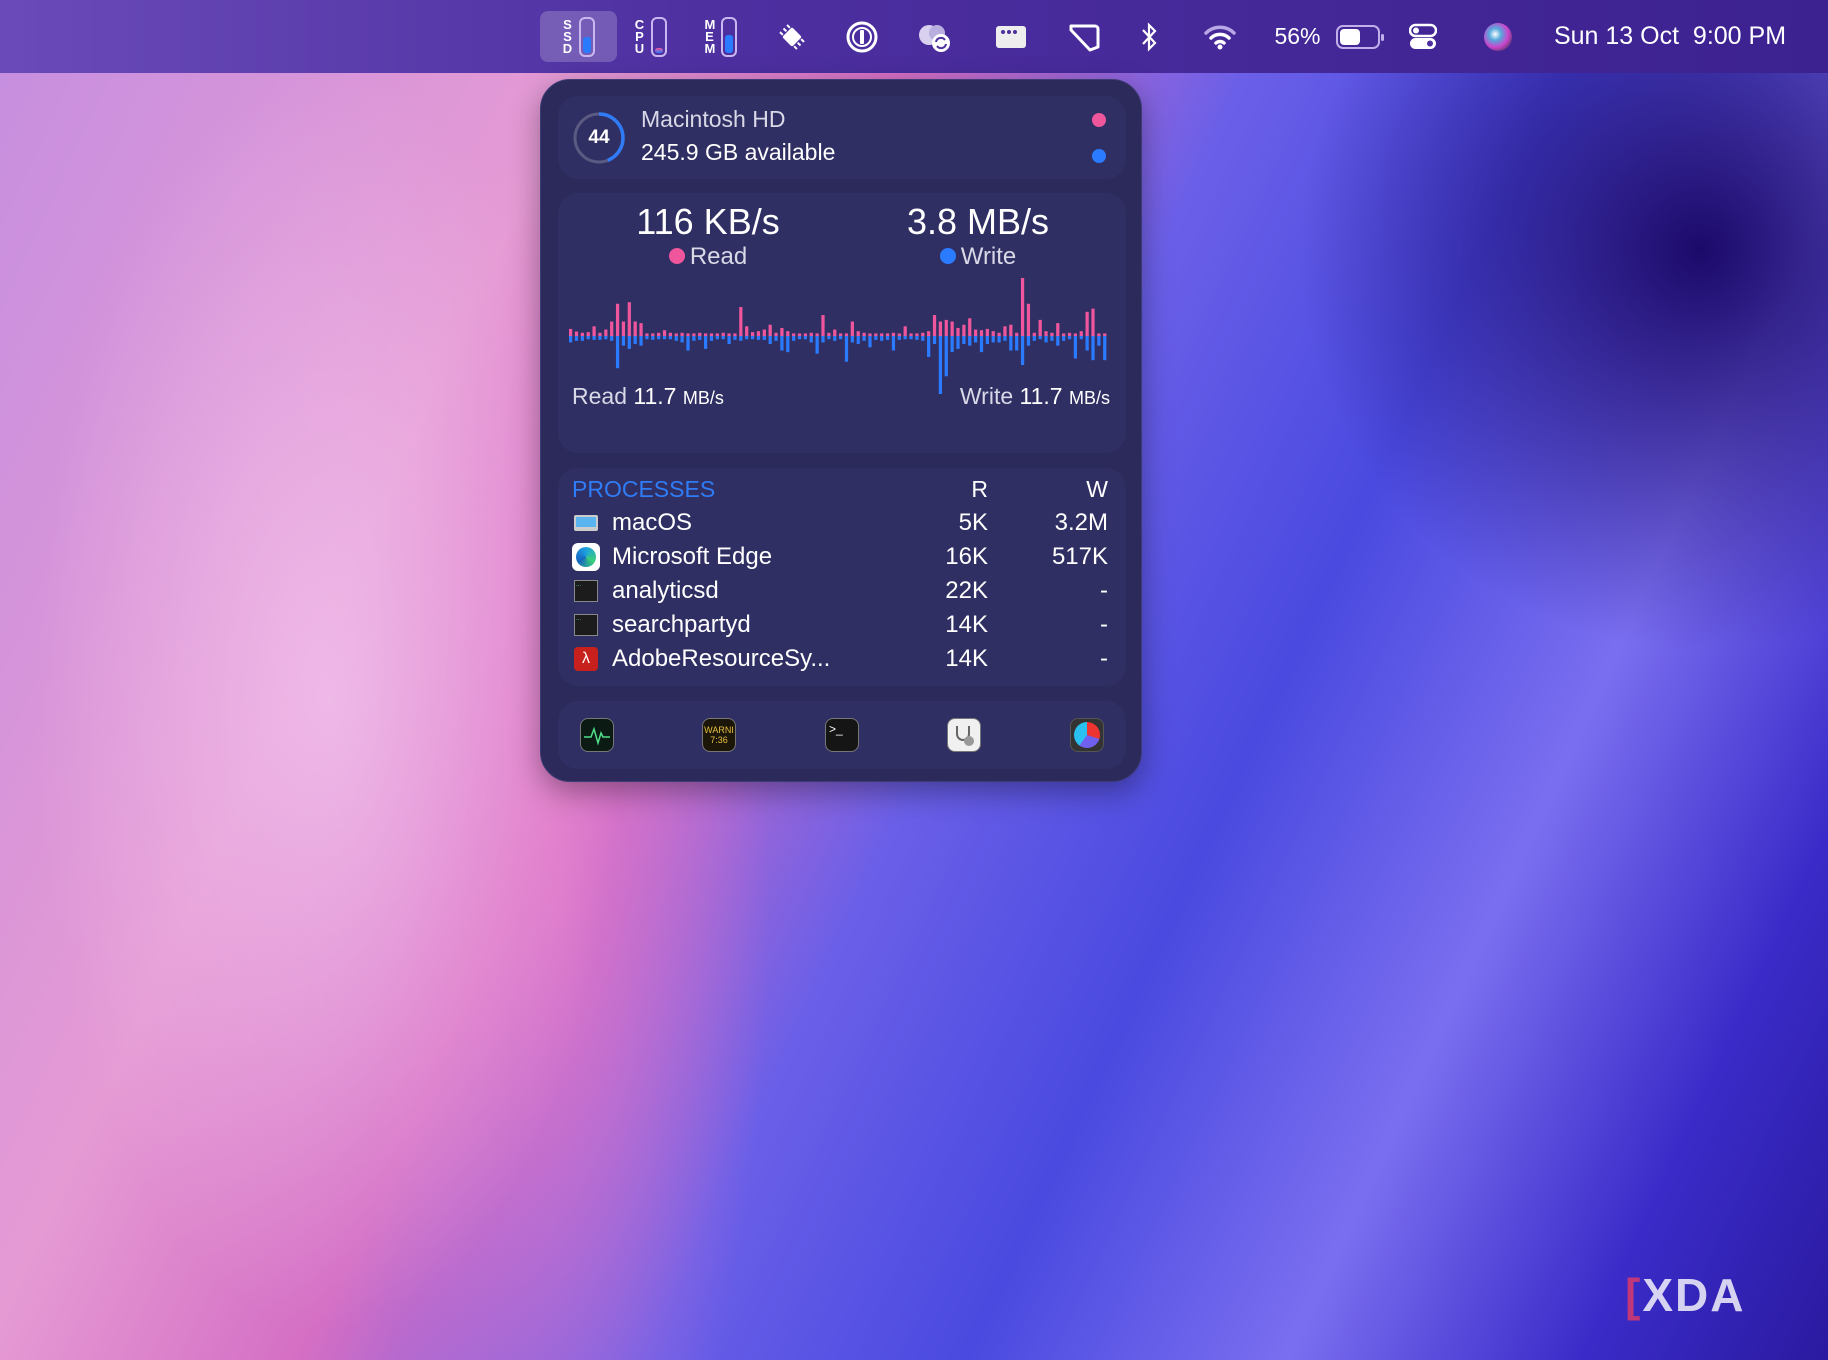  What do you see at coordinates (1104, 590) in the screenshot?
I see `process-write: -` at bounding box center [1104, 590].